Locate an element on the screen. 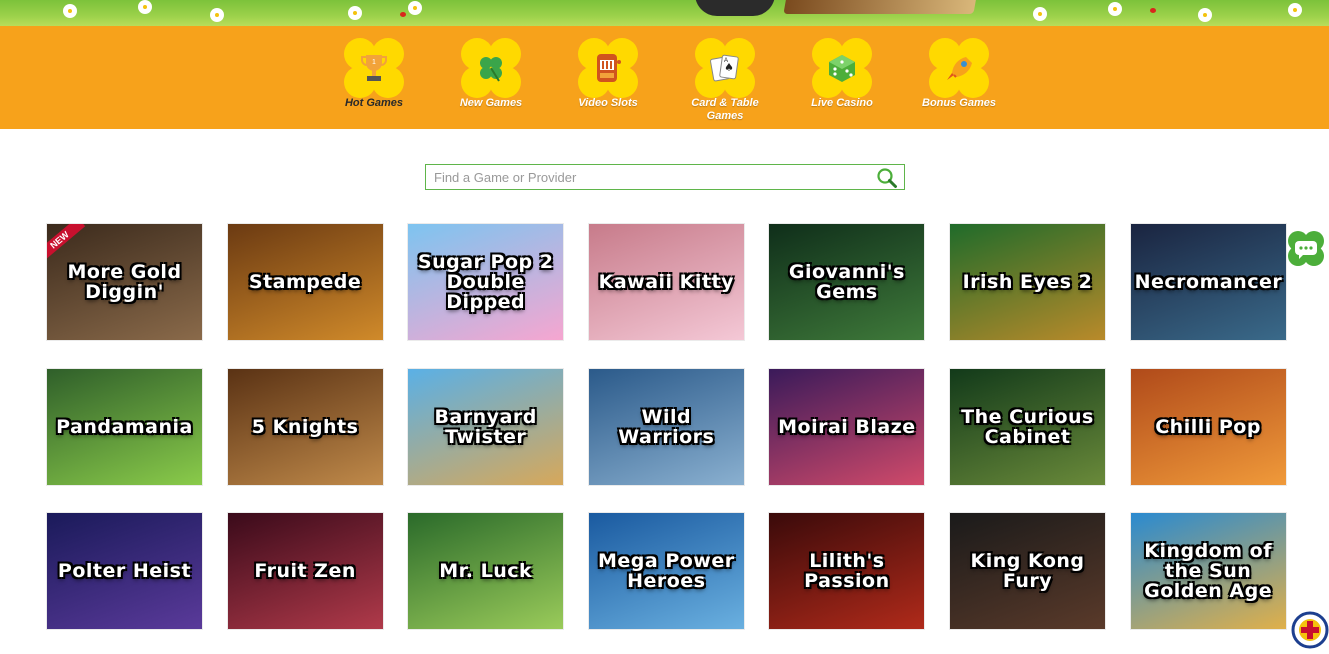  game-title: Giovanni's Gems is located at coordinates (846, 282).